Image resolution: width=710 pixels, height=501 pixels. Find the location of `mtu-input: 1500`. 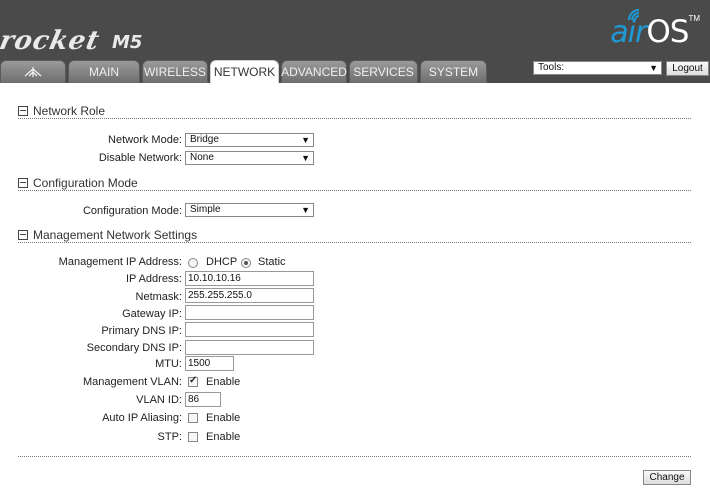

mtu-input: 1500 is located at coordinates (209, 363).